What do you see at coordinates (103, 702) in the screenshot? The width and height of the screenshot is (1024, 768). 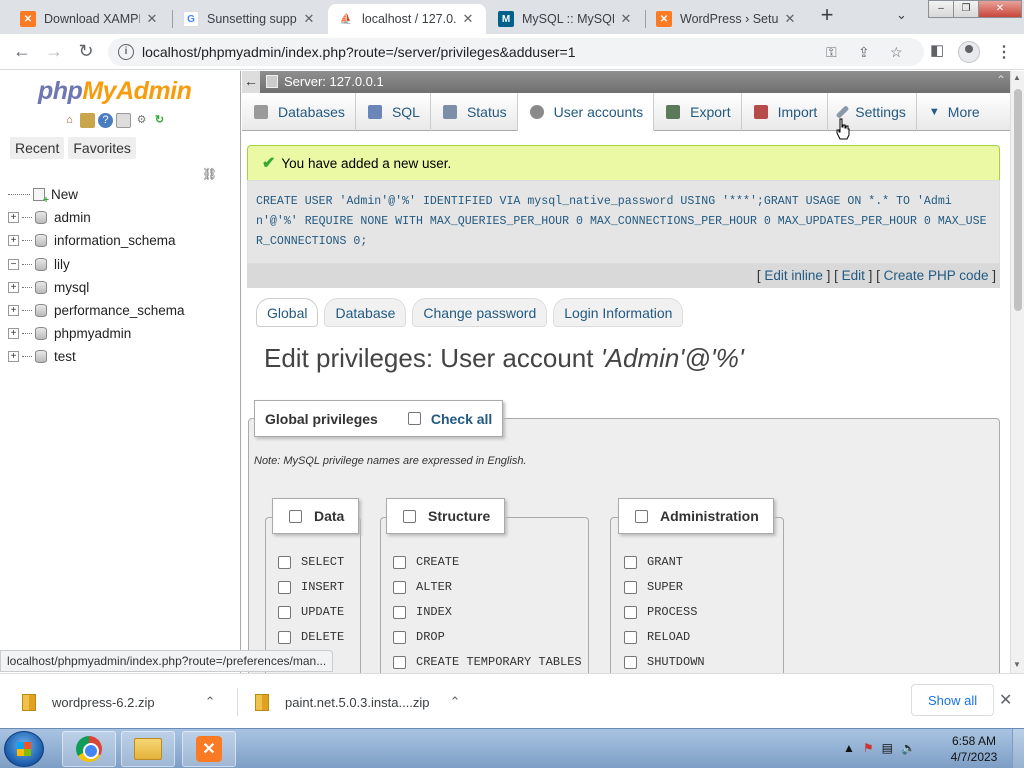 I see `download-filename: wordpress-6.2.zip` at bounding box center [103, 702].